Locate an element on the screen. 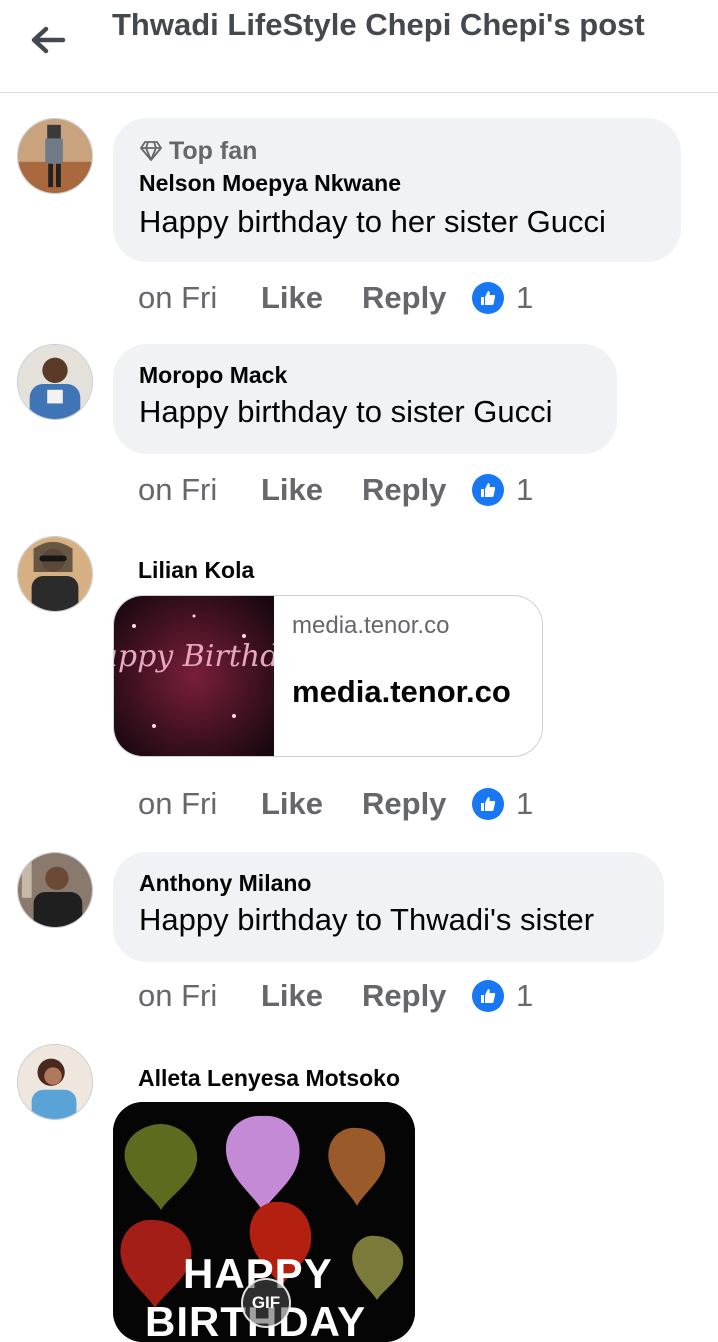  link-title: media.tenor.co is located at coordinates (401, 691).